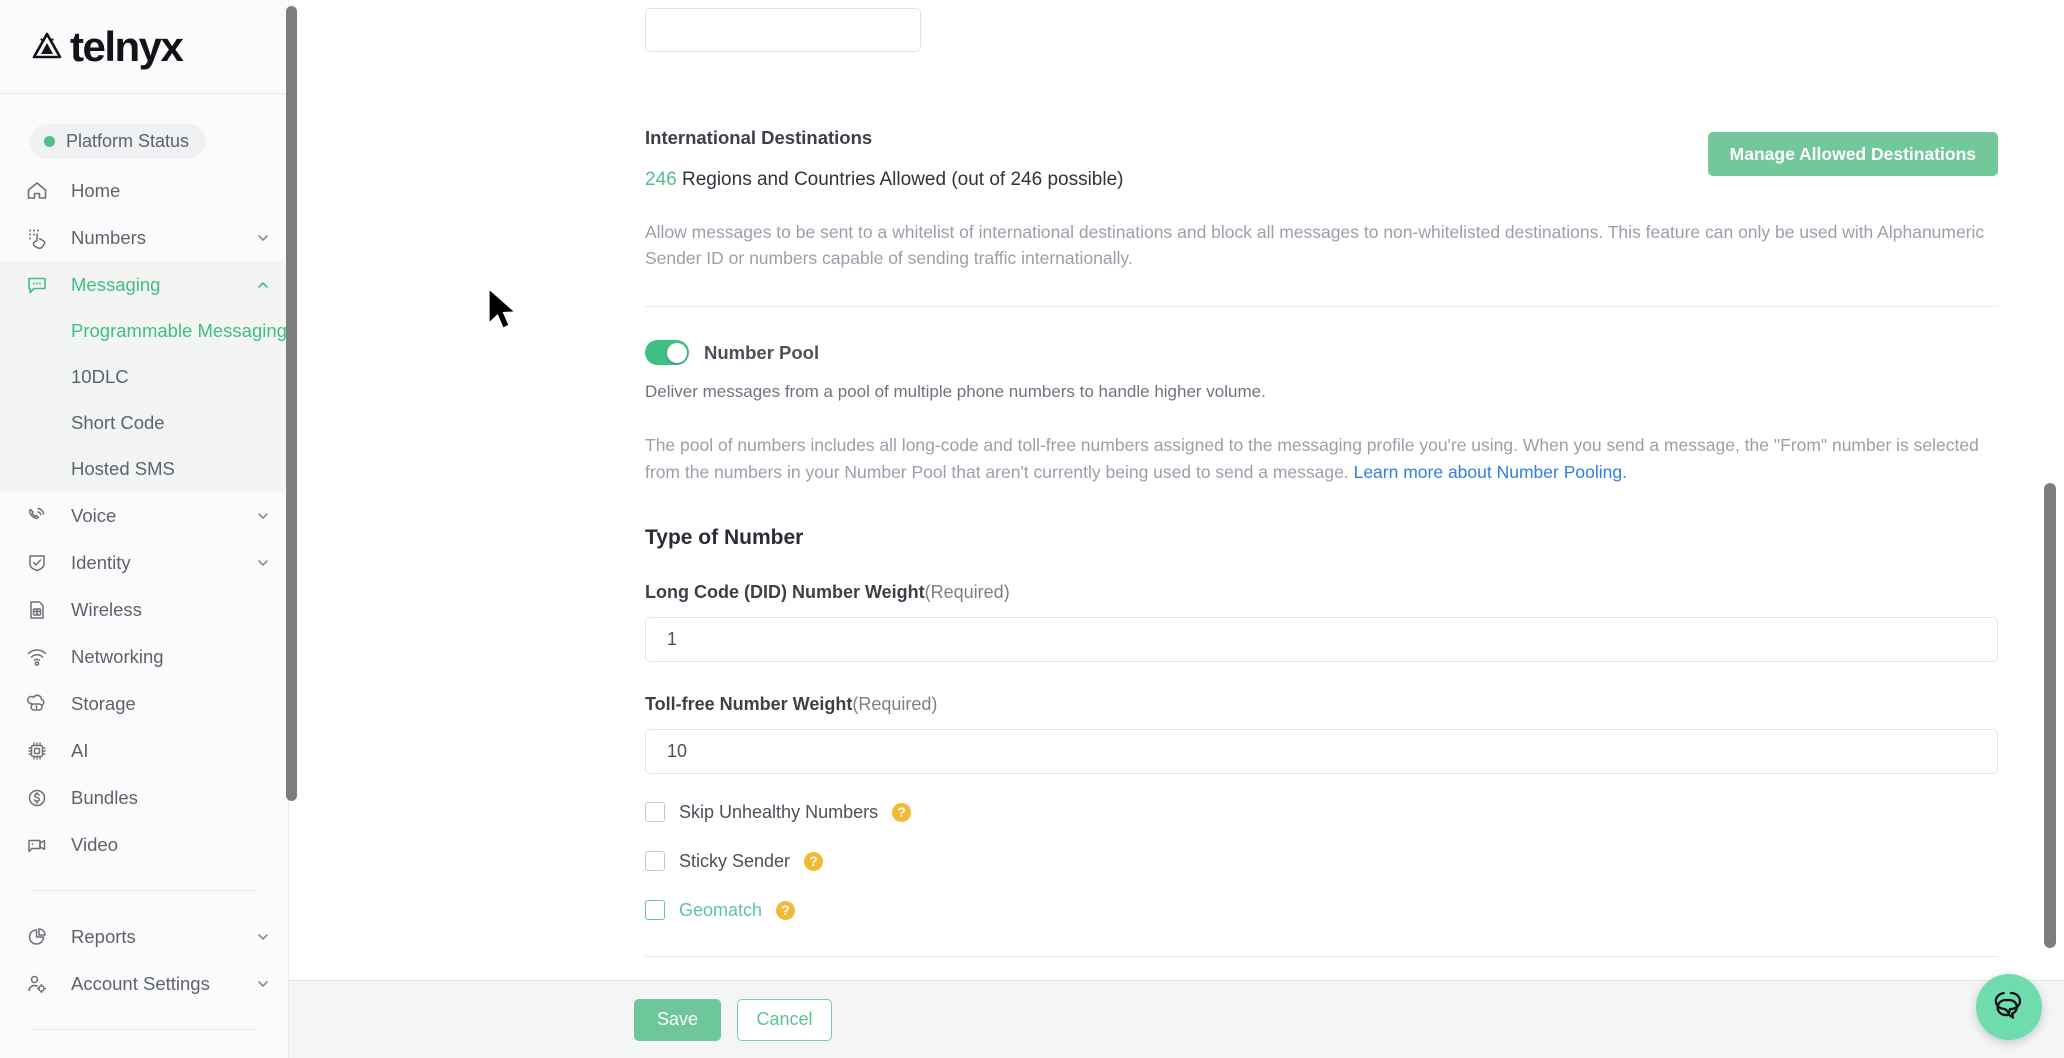 Image resolution: width=2064 pixels, height=1058 pixels. I want to click on number-pool-toggle-row: Number Pool, so click(1321, 353).